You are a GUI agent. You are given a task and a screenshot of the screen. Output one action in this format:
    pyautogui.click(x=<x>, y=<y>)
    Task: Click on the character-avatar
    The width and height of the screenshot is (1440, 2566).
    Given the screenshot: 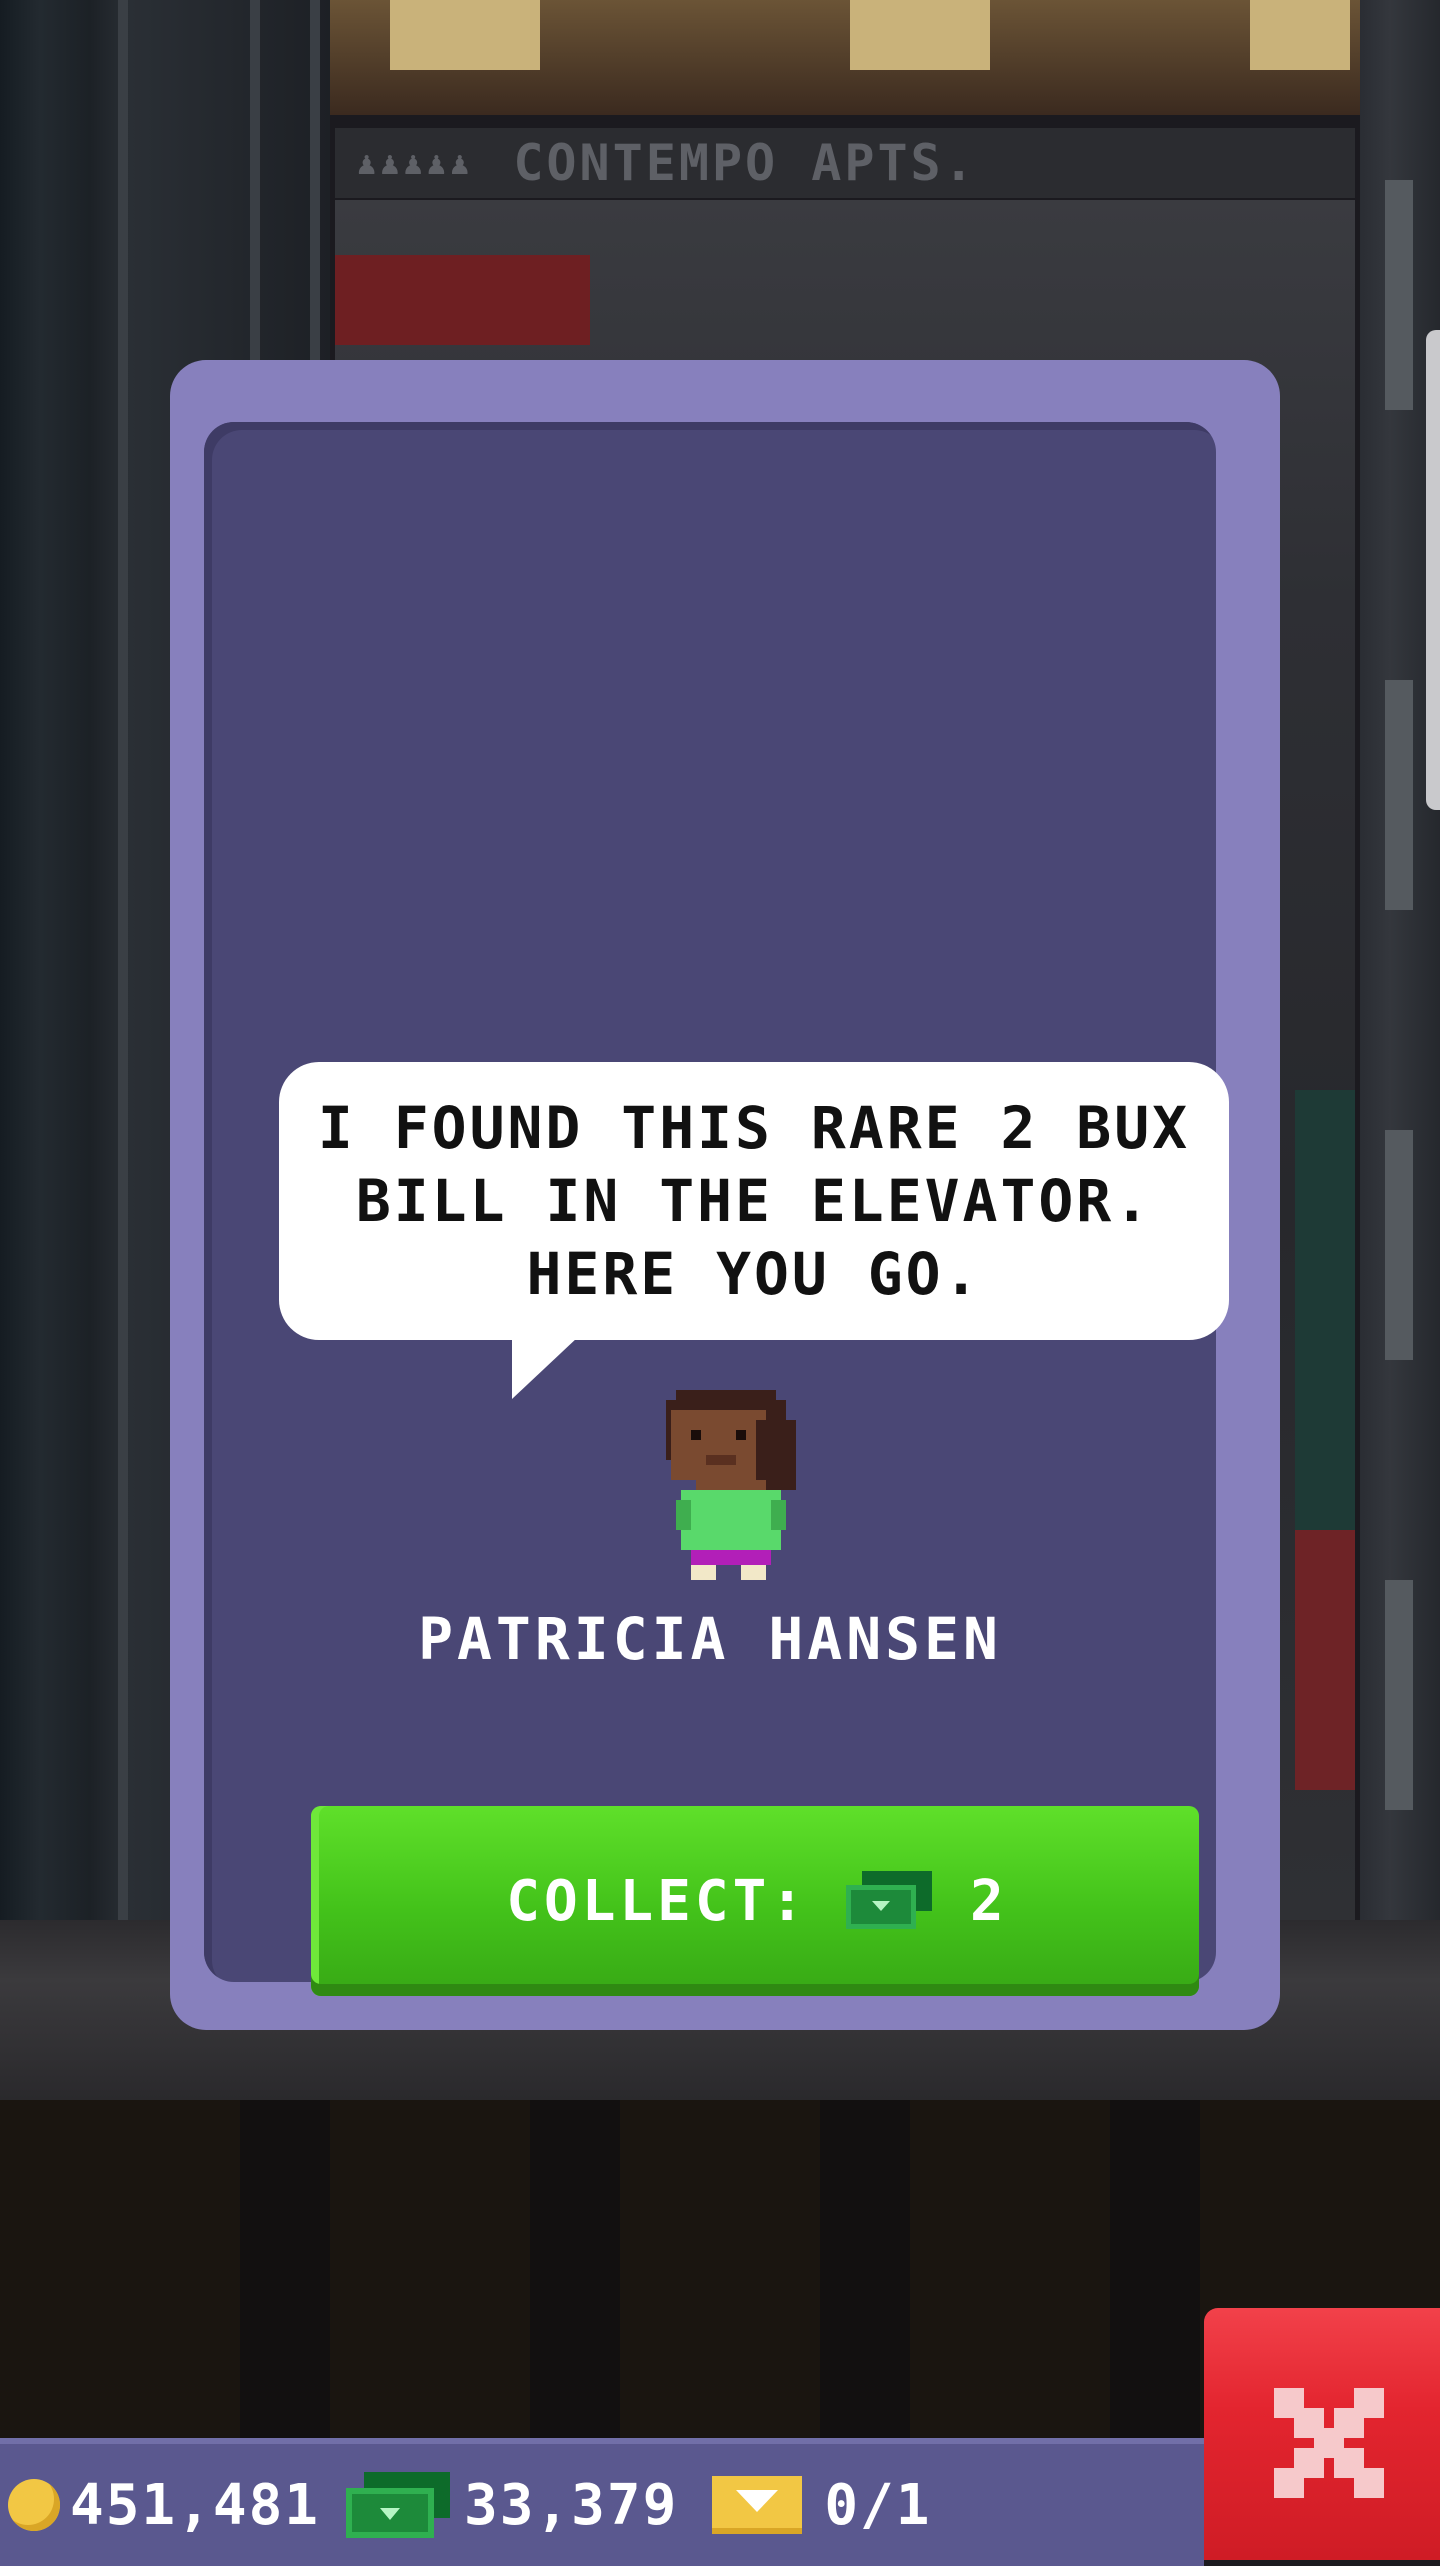 What is the action you would take?
    pyautogui.click(x=731, y=1485)
    